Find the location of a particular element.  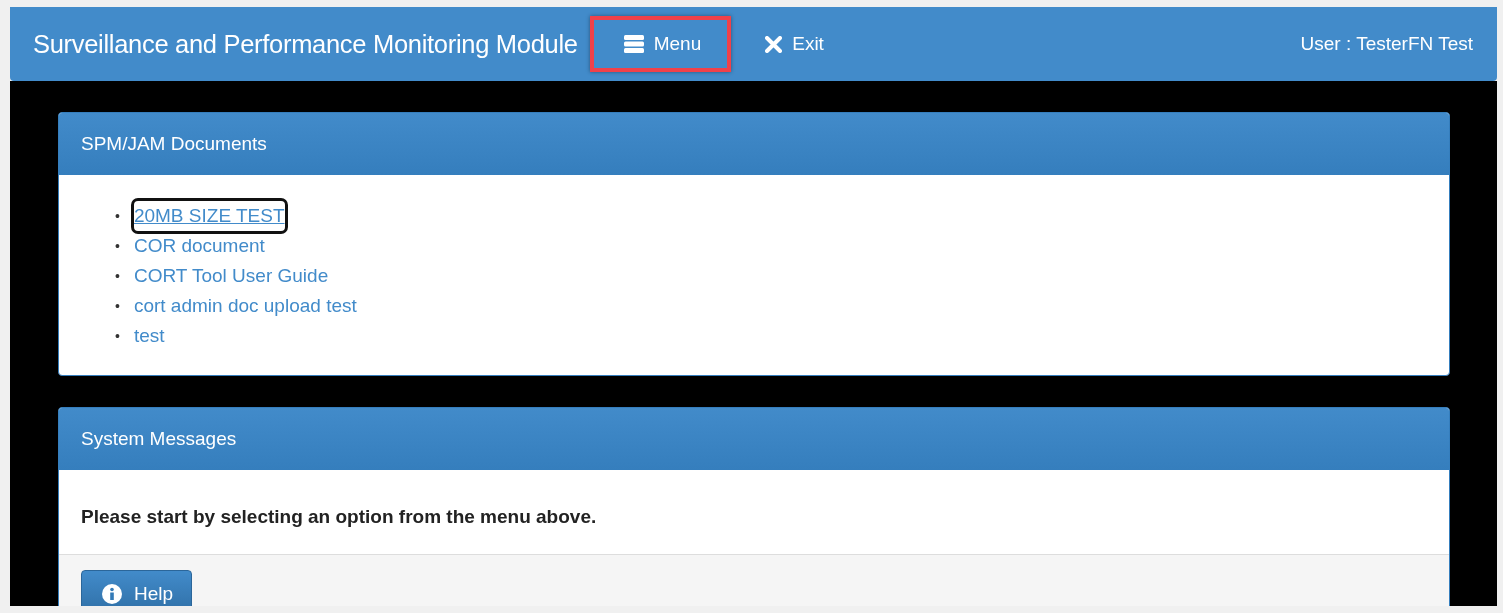

help-button: Help is located at coordinates (137, 588).